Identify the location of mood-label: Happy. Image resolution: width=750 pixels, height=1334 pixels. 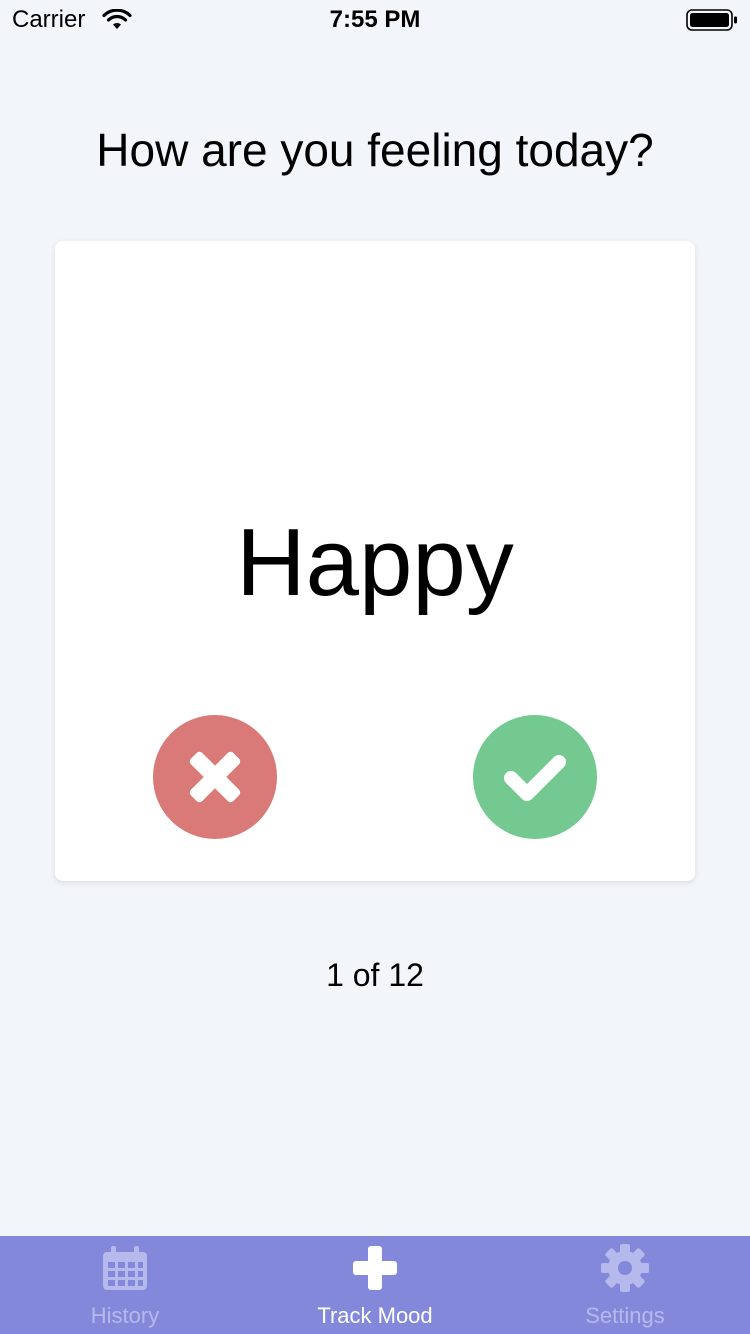
(375, 562).